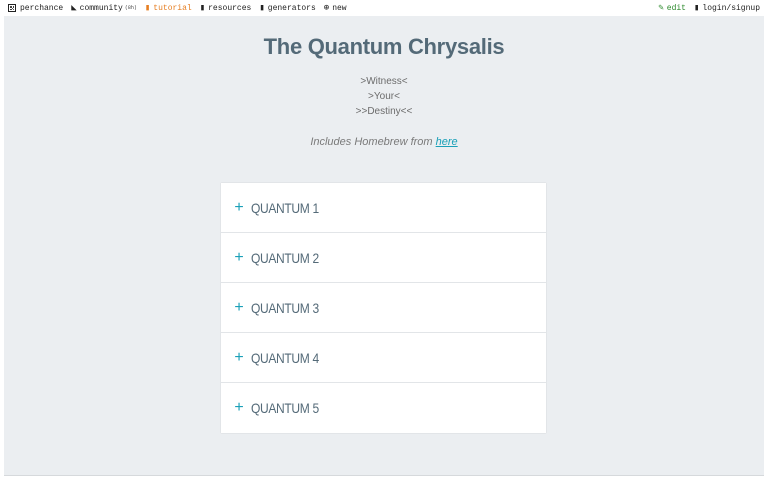 This screenshot has width=768, height=480. I want to click on accordion-label: QUANTUM 5, so click(285, 408).